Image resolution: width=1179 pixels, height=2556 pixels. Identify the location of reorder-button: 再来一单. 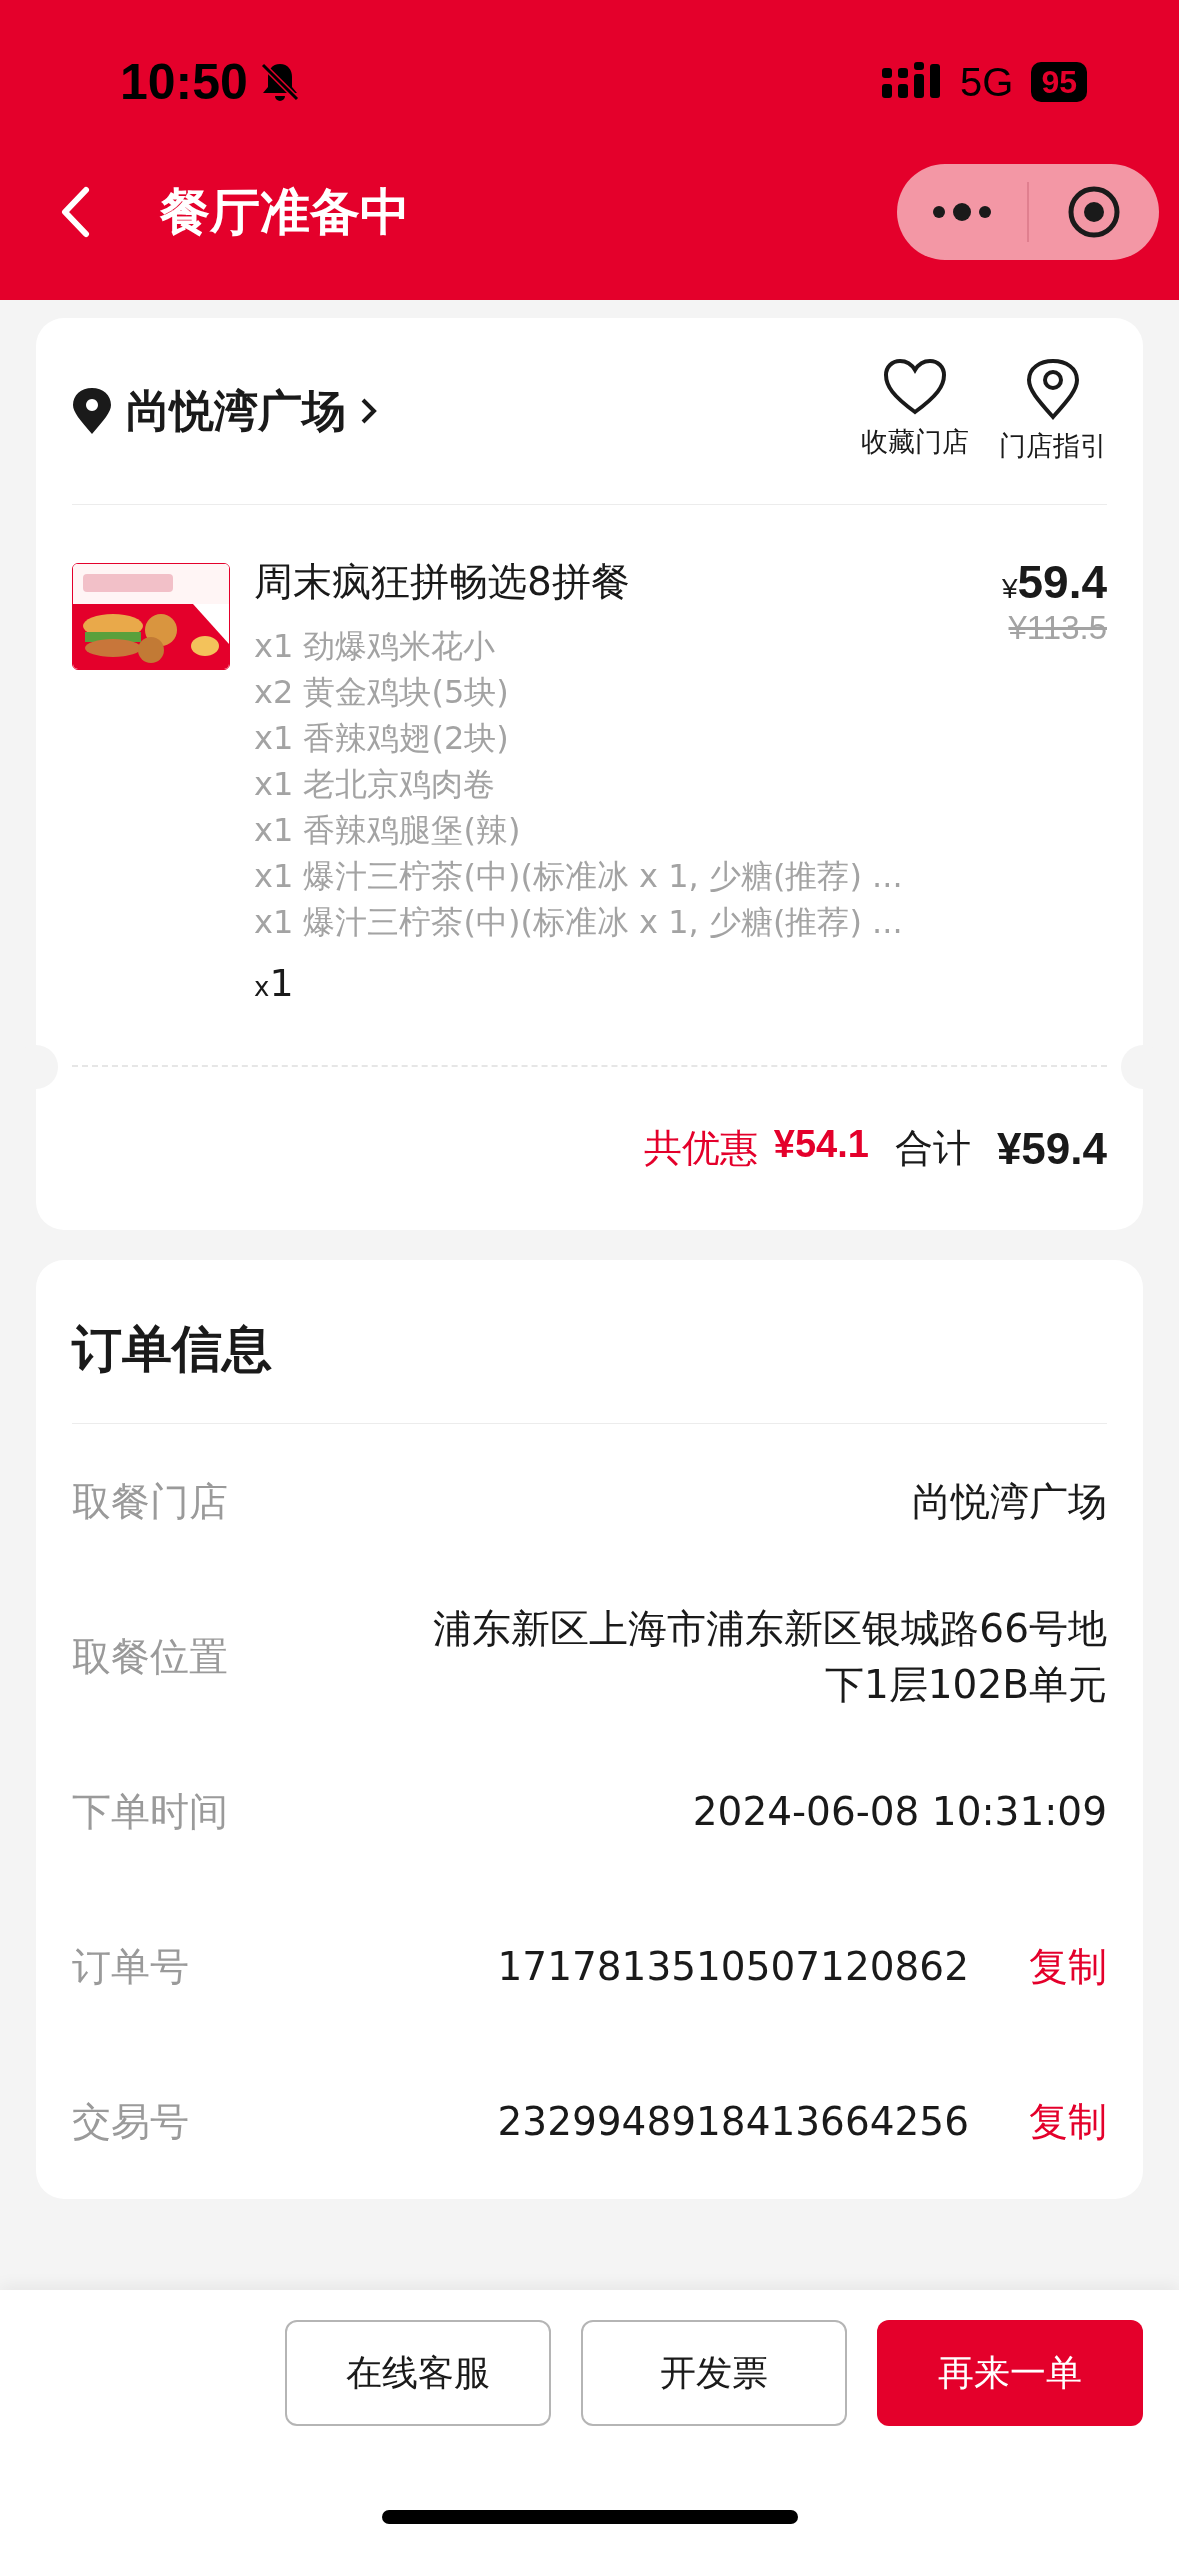
(1010, 2373).